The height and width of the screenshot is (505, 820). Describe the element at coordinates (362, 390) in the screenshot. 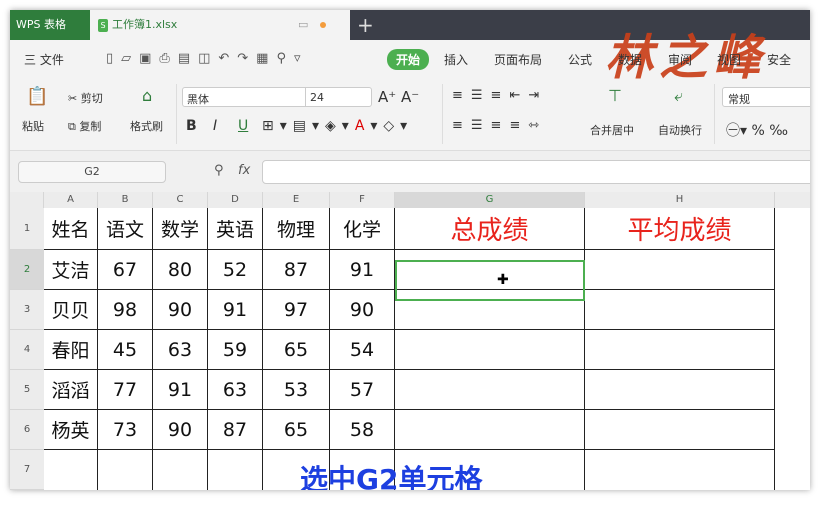

I see `table-cell: 57` at that location.